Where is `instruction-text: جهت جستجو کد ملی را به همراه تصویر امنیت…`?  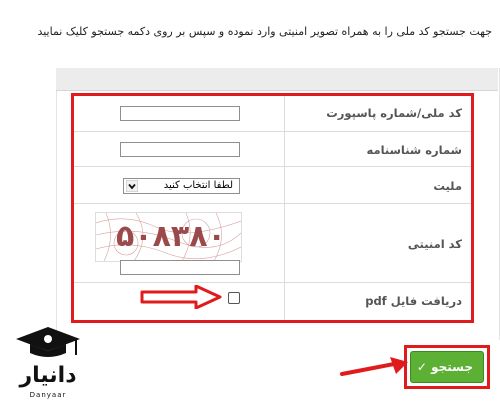 instruction-text: جهت جستجو کد ملی را به همراه تصویر امنیت… is located at coordinates (264, 31).